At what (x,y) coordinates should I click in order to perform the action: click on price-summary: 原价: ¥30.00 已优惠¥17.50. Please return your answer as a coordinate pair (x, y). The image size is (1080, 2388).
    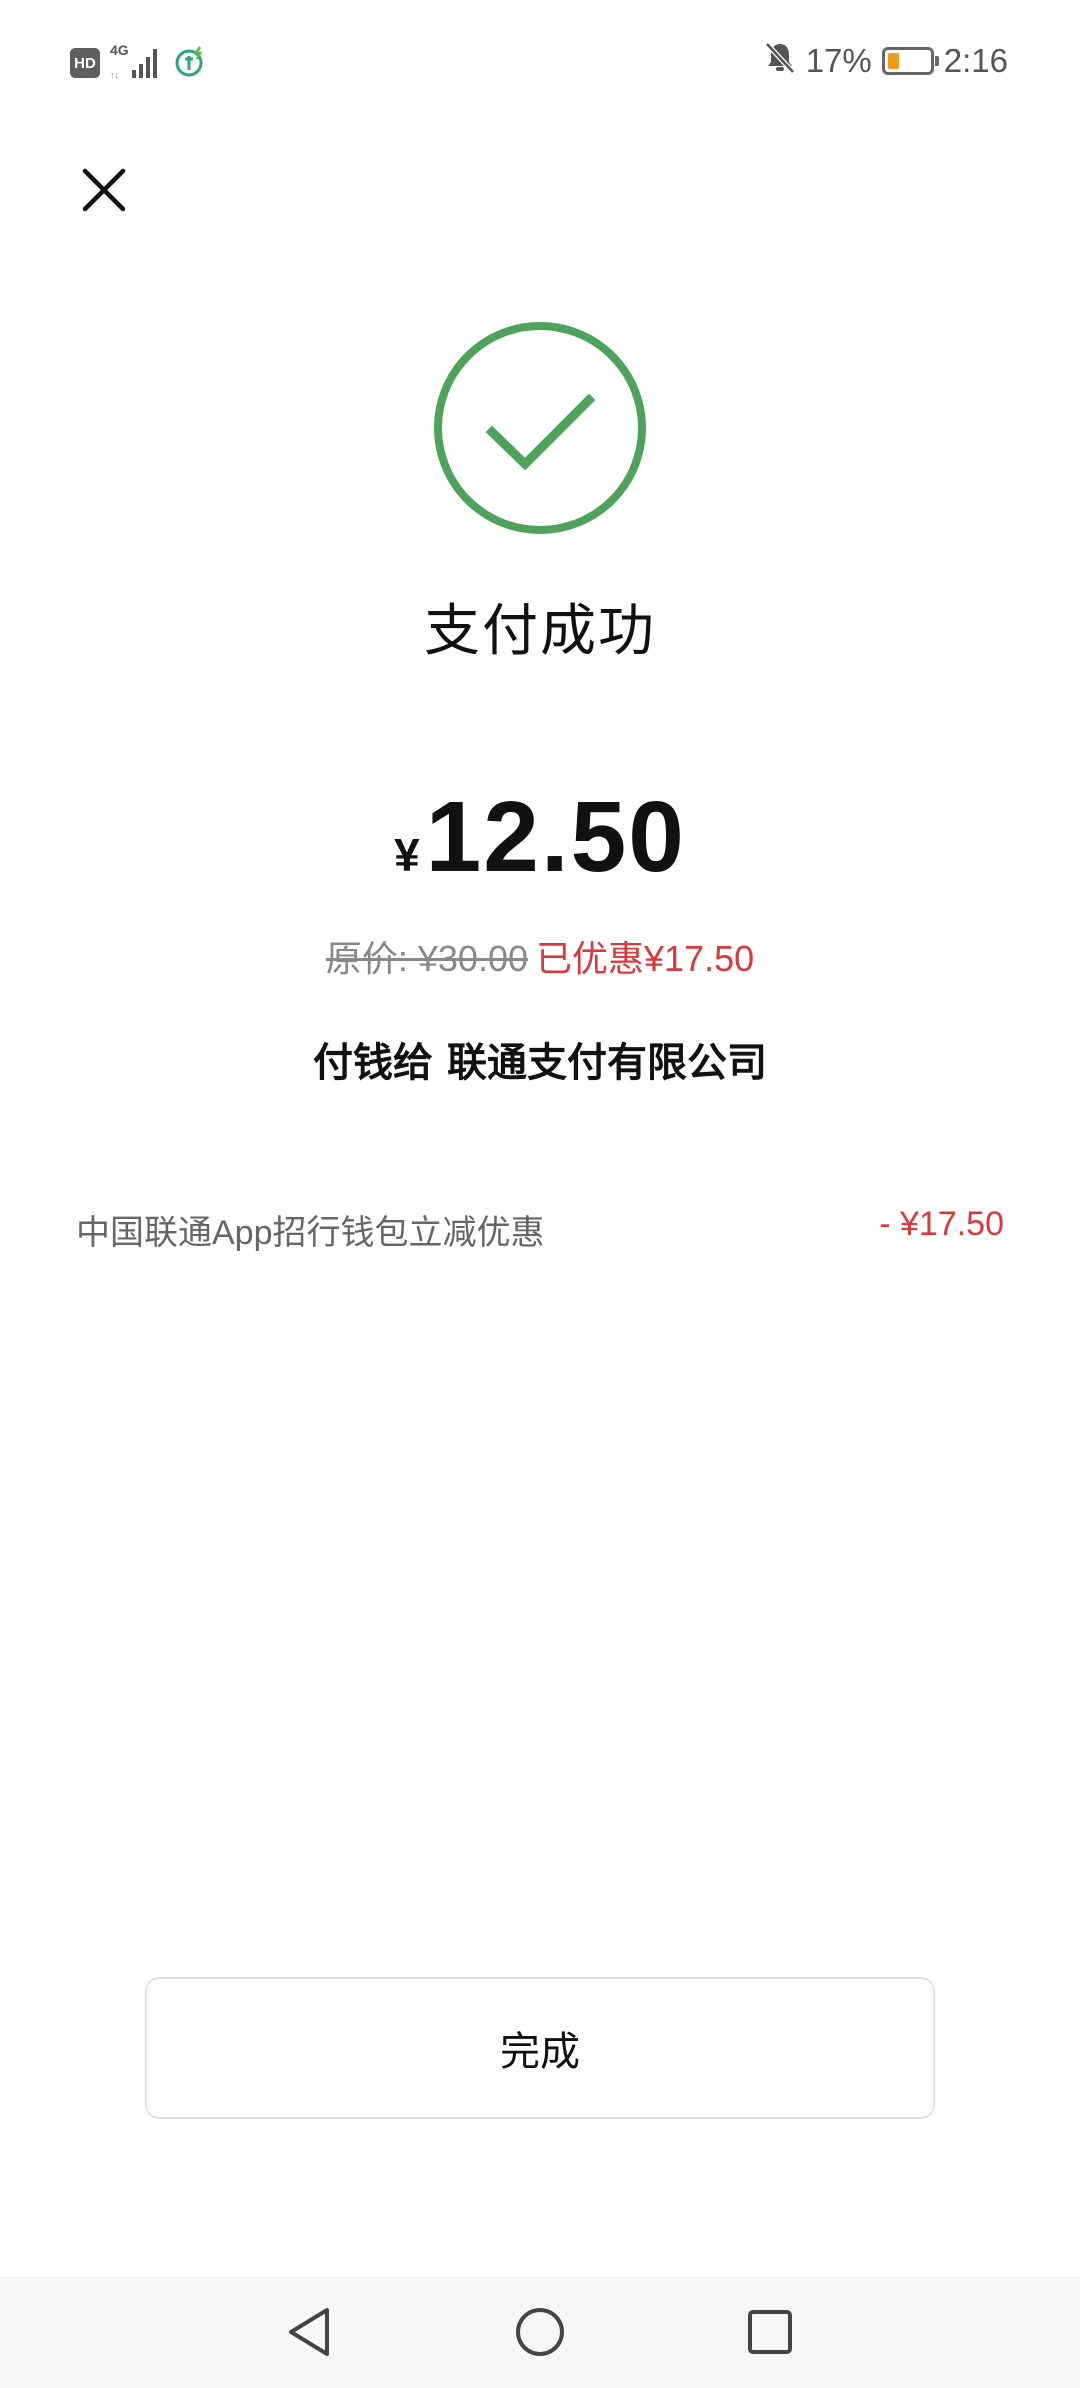
    Looking at the image, I should click on (540, 956).